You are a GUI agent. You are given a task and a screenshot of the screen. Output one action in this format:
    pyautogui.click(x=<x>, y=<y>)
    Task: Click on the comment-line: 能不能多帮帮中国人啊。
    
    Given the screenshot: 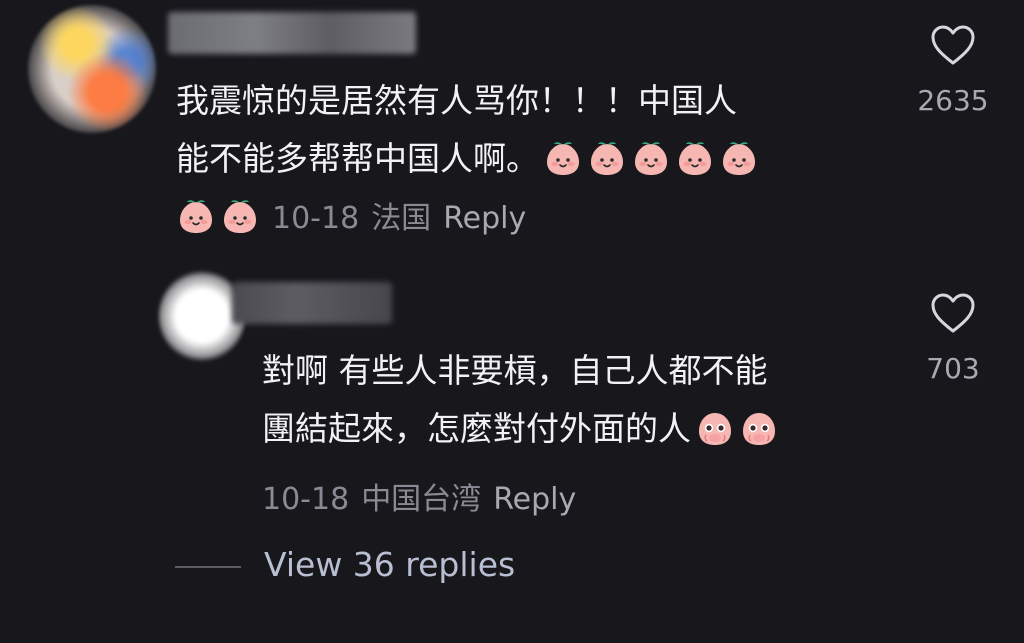 What is the action you would take?
    pyautogui.click(x=526, y=159)
    